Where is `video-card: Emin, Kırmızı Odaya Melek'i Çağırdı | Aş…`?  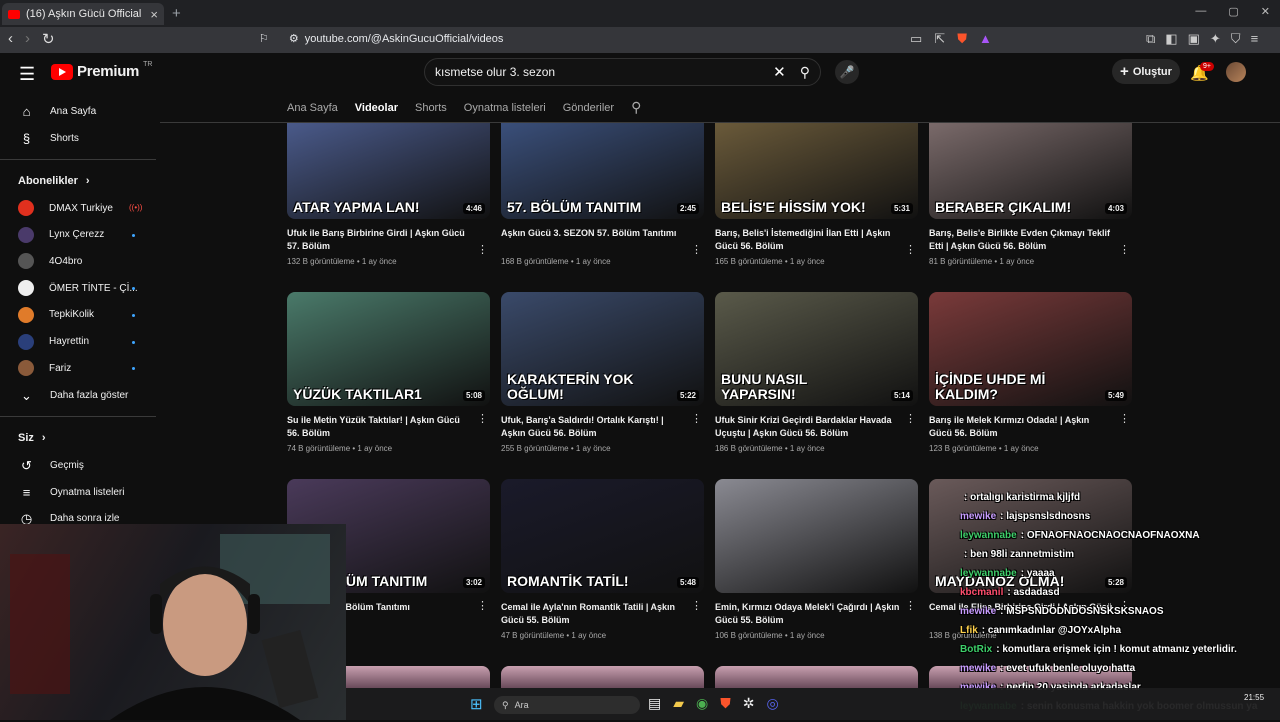 video-card: Emin, Kırmızı Odaya Melek'i Çağırdı | Aş… is located at coordinates (816, 559).